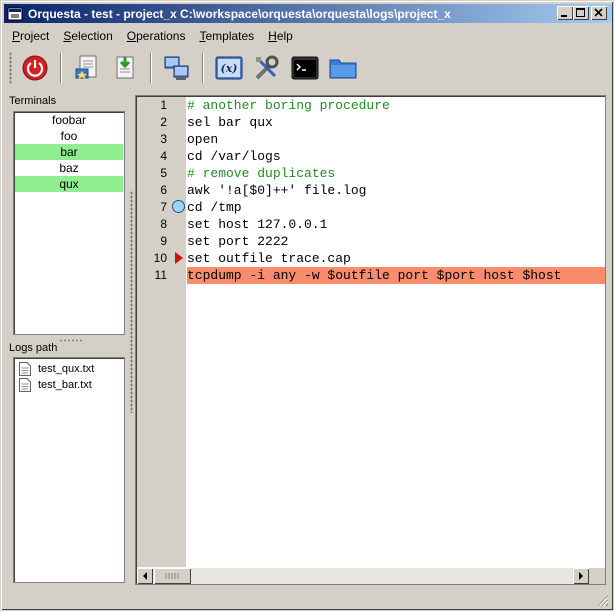 The height and width of the screenshot is (611, 614). What do you see at coordinates (163, 207) in the screenshot?
I see `line-number: 7` at bounding box center [163, 207].